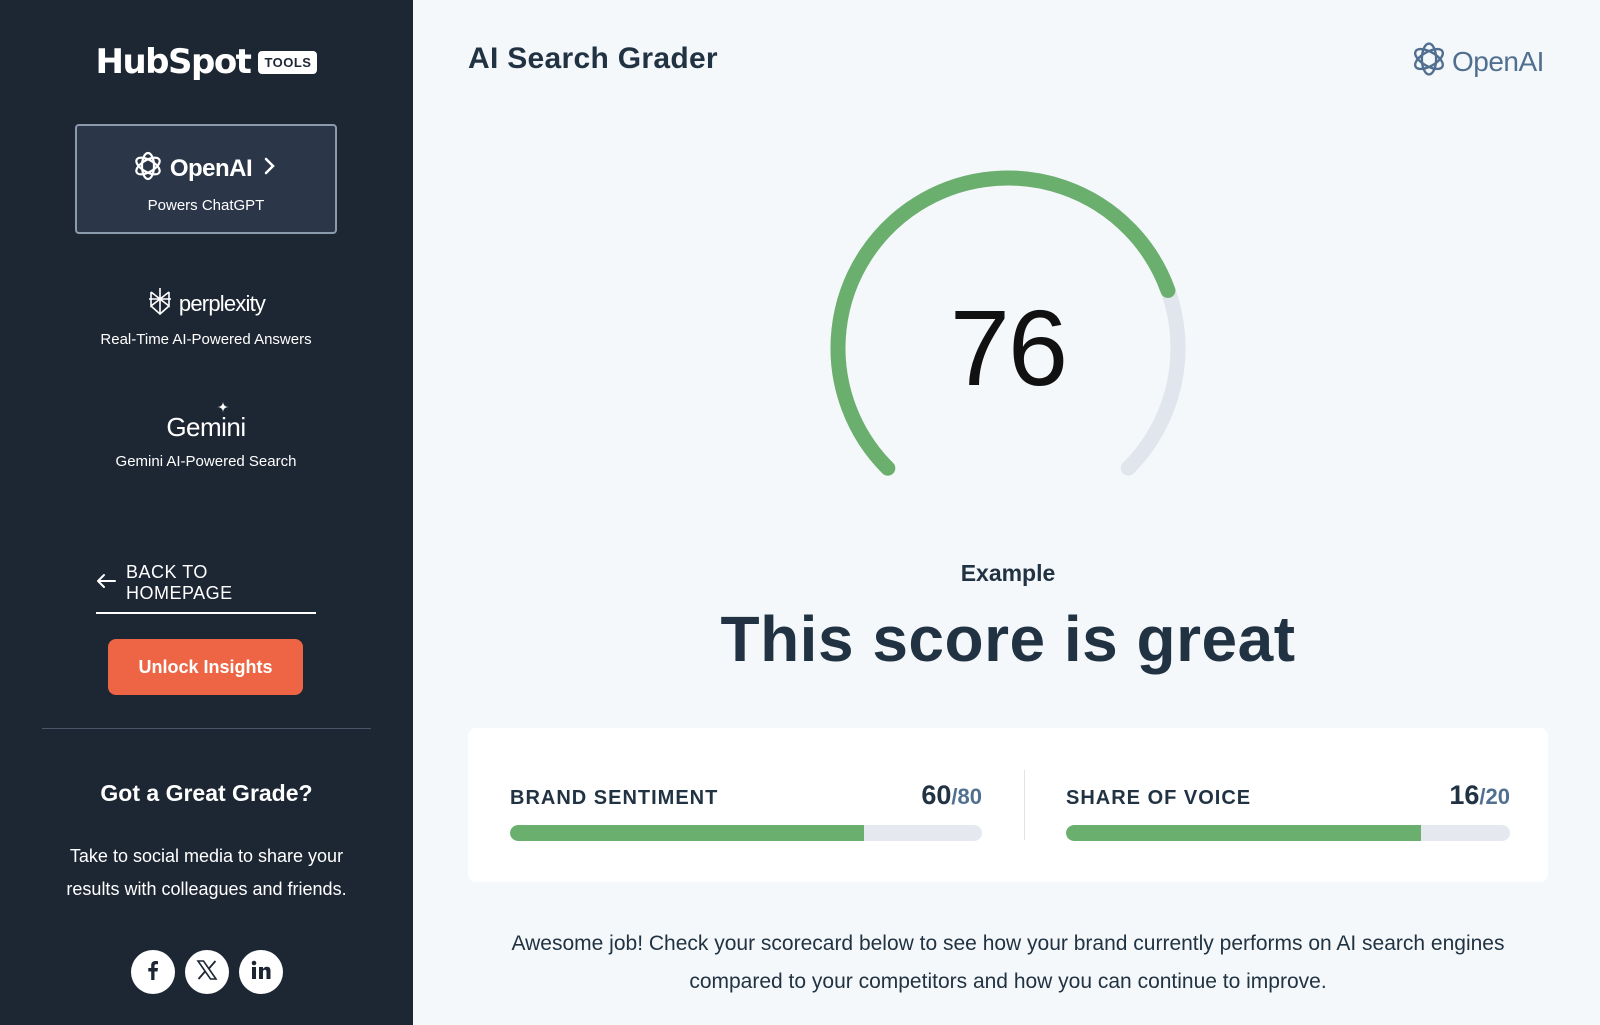 Image resolution: width=1600 pixels, height=1025 pixels. What do you see at coordinates (222, 303) in the screenshot?
I see `engine-name: perplexity` at bounding box center [222, 303].